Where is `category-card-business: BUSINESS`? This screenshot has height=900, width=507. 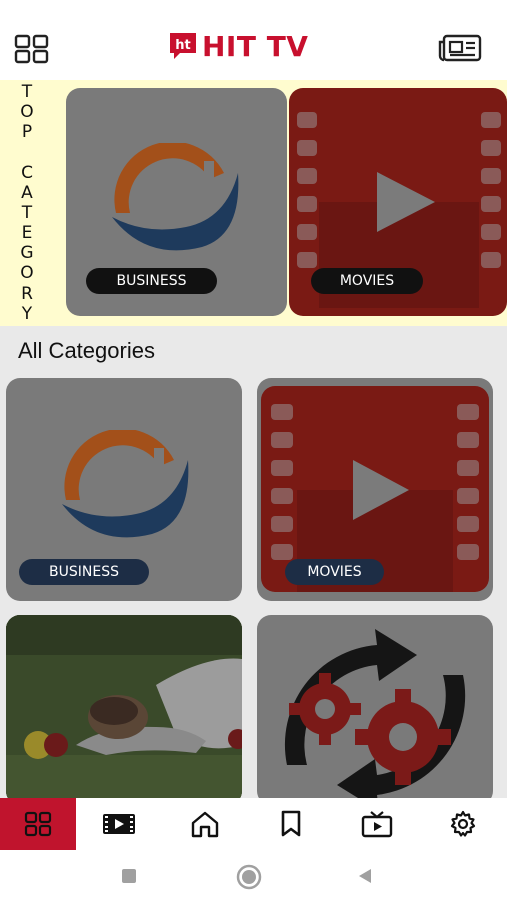
category-card-business: BUSINESS is located at coordinates (124, 489).